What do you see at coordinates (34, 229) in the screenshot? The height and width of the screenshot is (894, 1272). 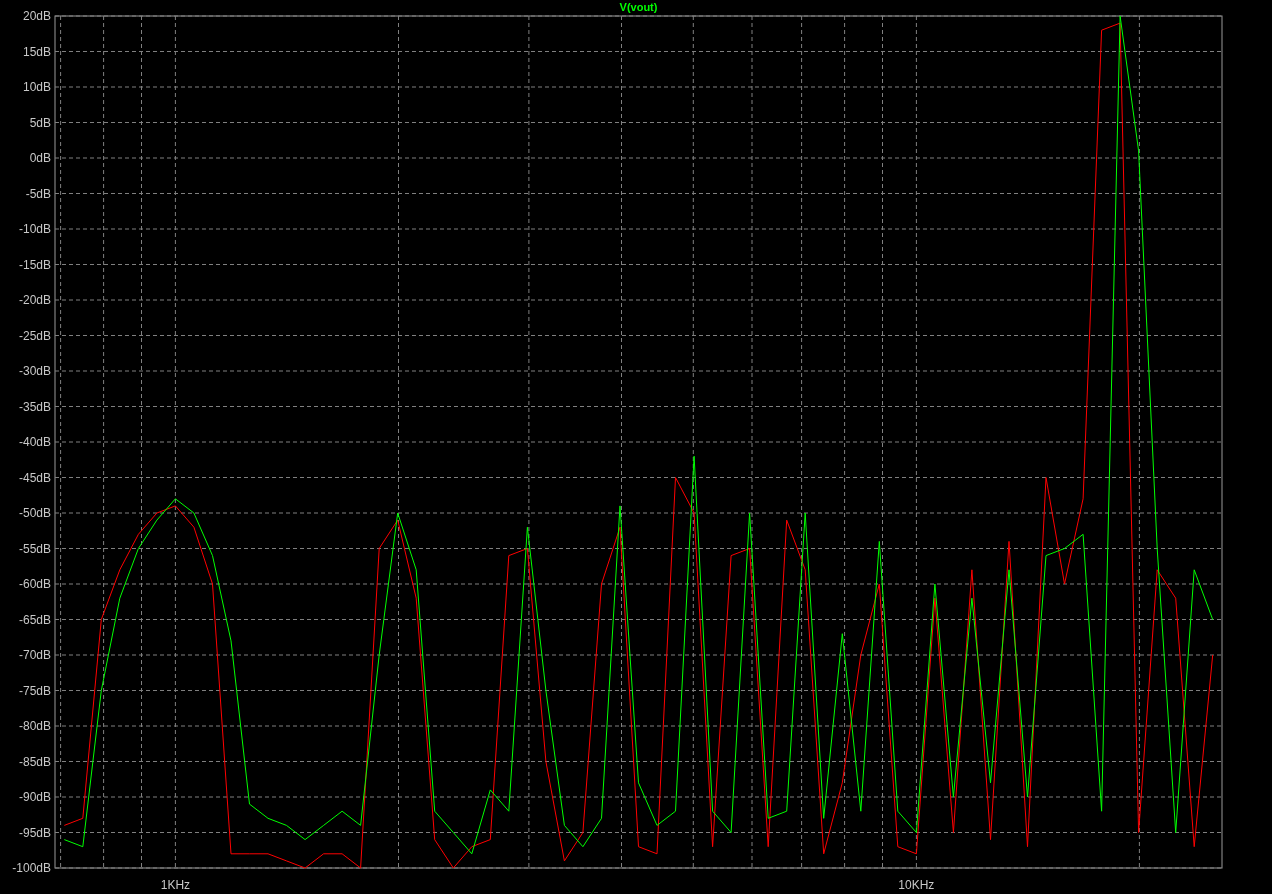 I see `y-tick-label: -10dB` at bounding box center [34, 229].